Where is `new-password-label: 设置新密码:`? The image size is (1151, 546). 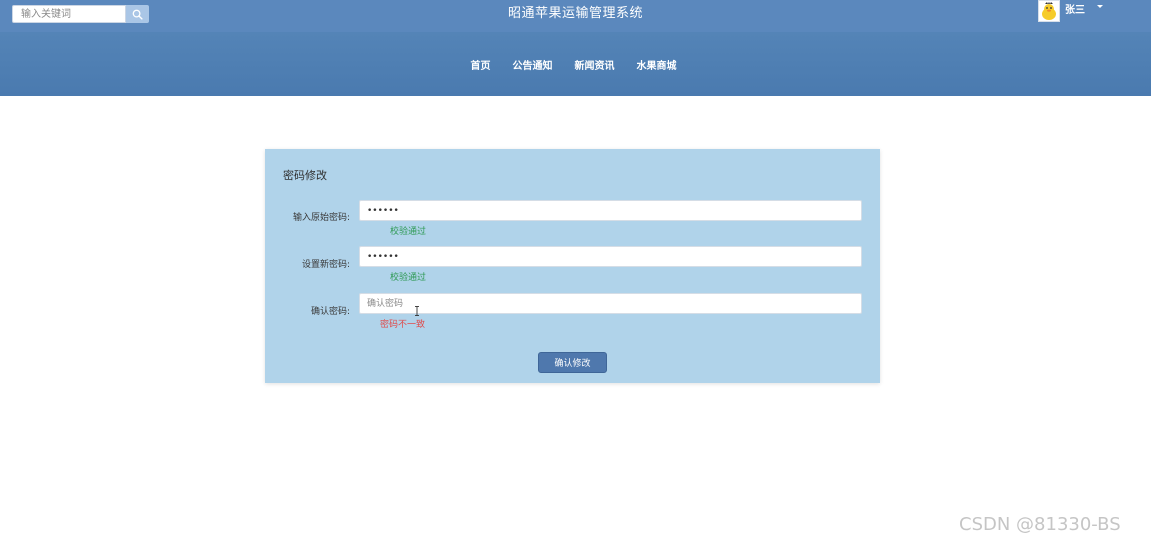
new-password-label: 设置新密码: is located at coordinates (325, 265).